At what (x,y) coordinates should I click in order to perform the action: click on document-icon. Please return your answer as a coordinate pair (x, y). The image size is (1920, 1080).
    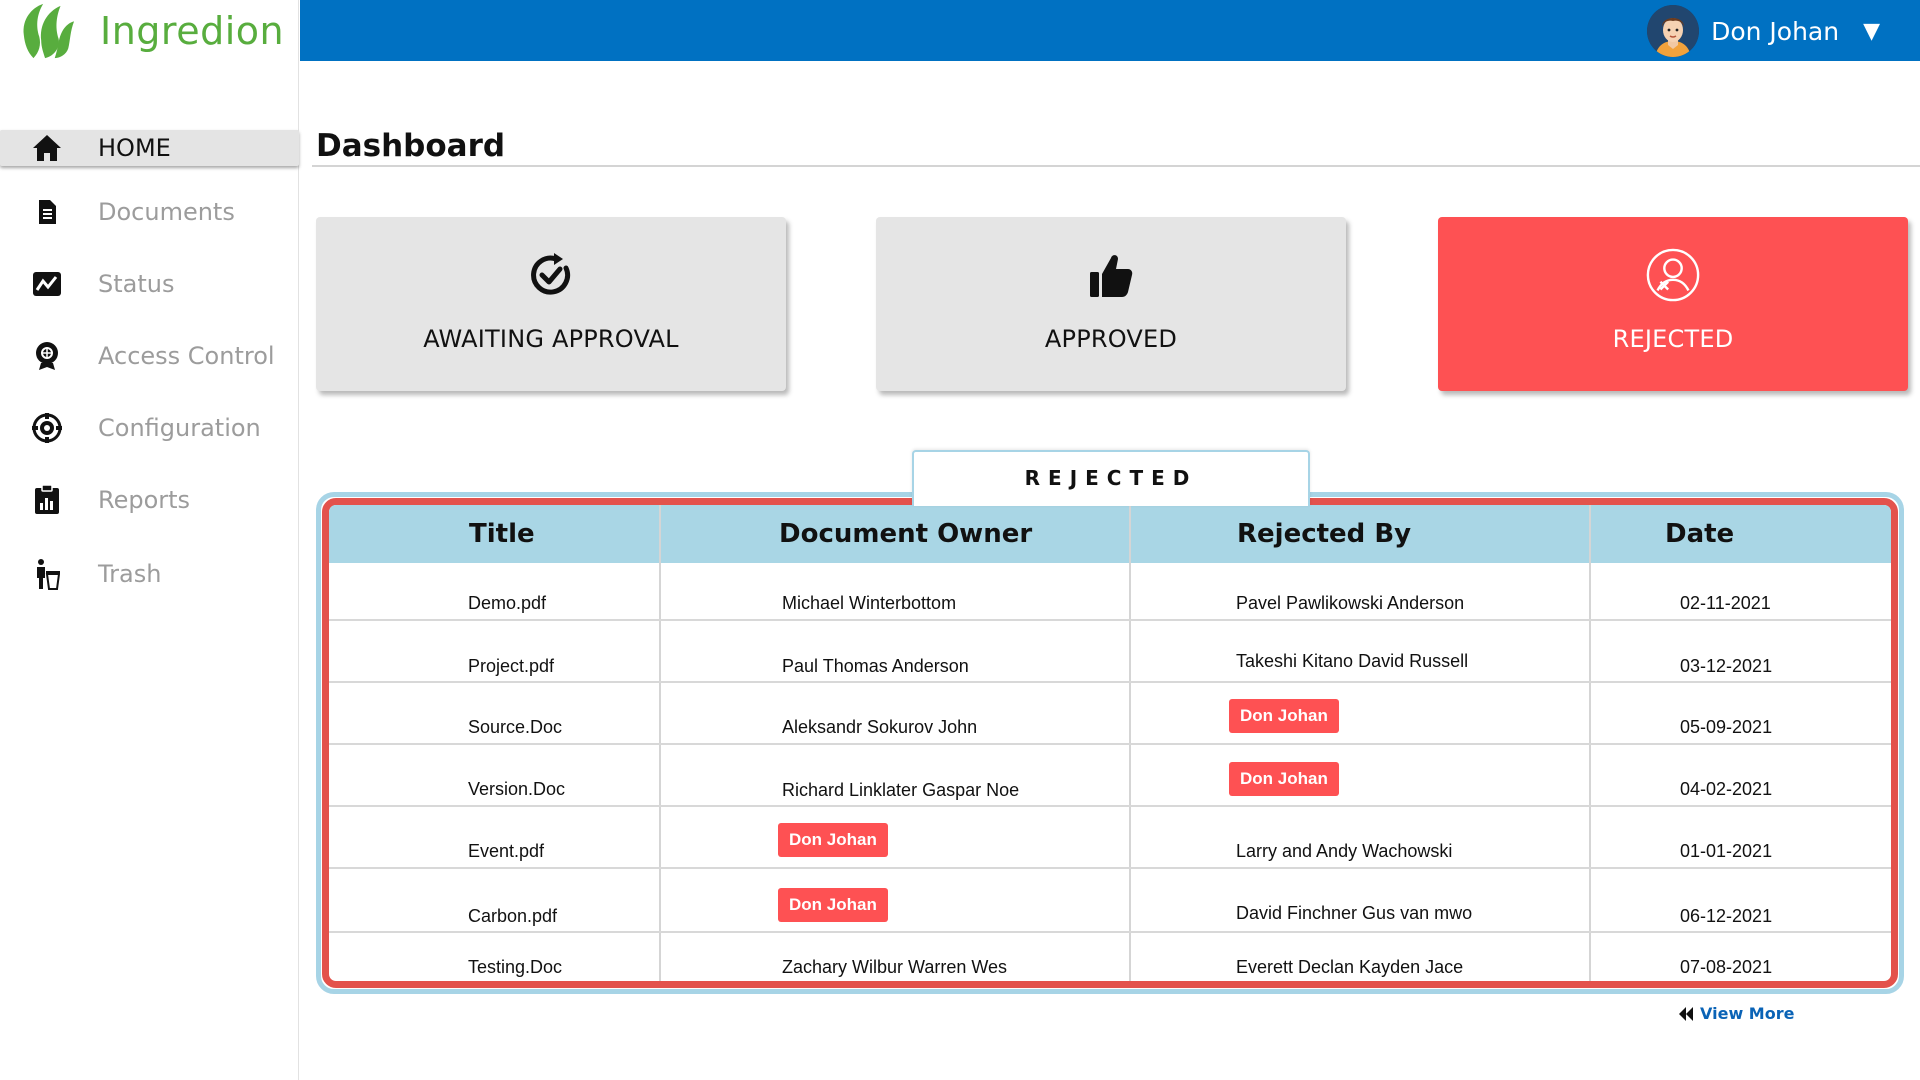
    Looking at the image, I should click on (47, 212).